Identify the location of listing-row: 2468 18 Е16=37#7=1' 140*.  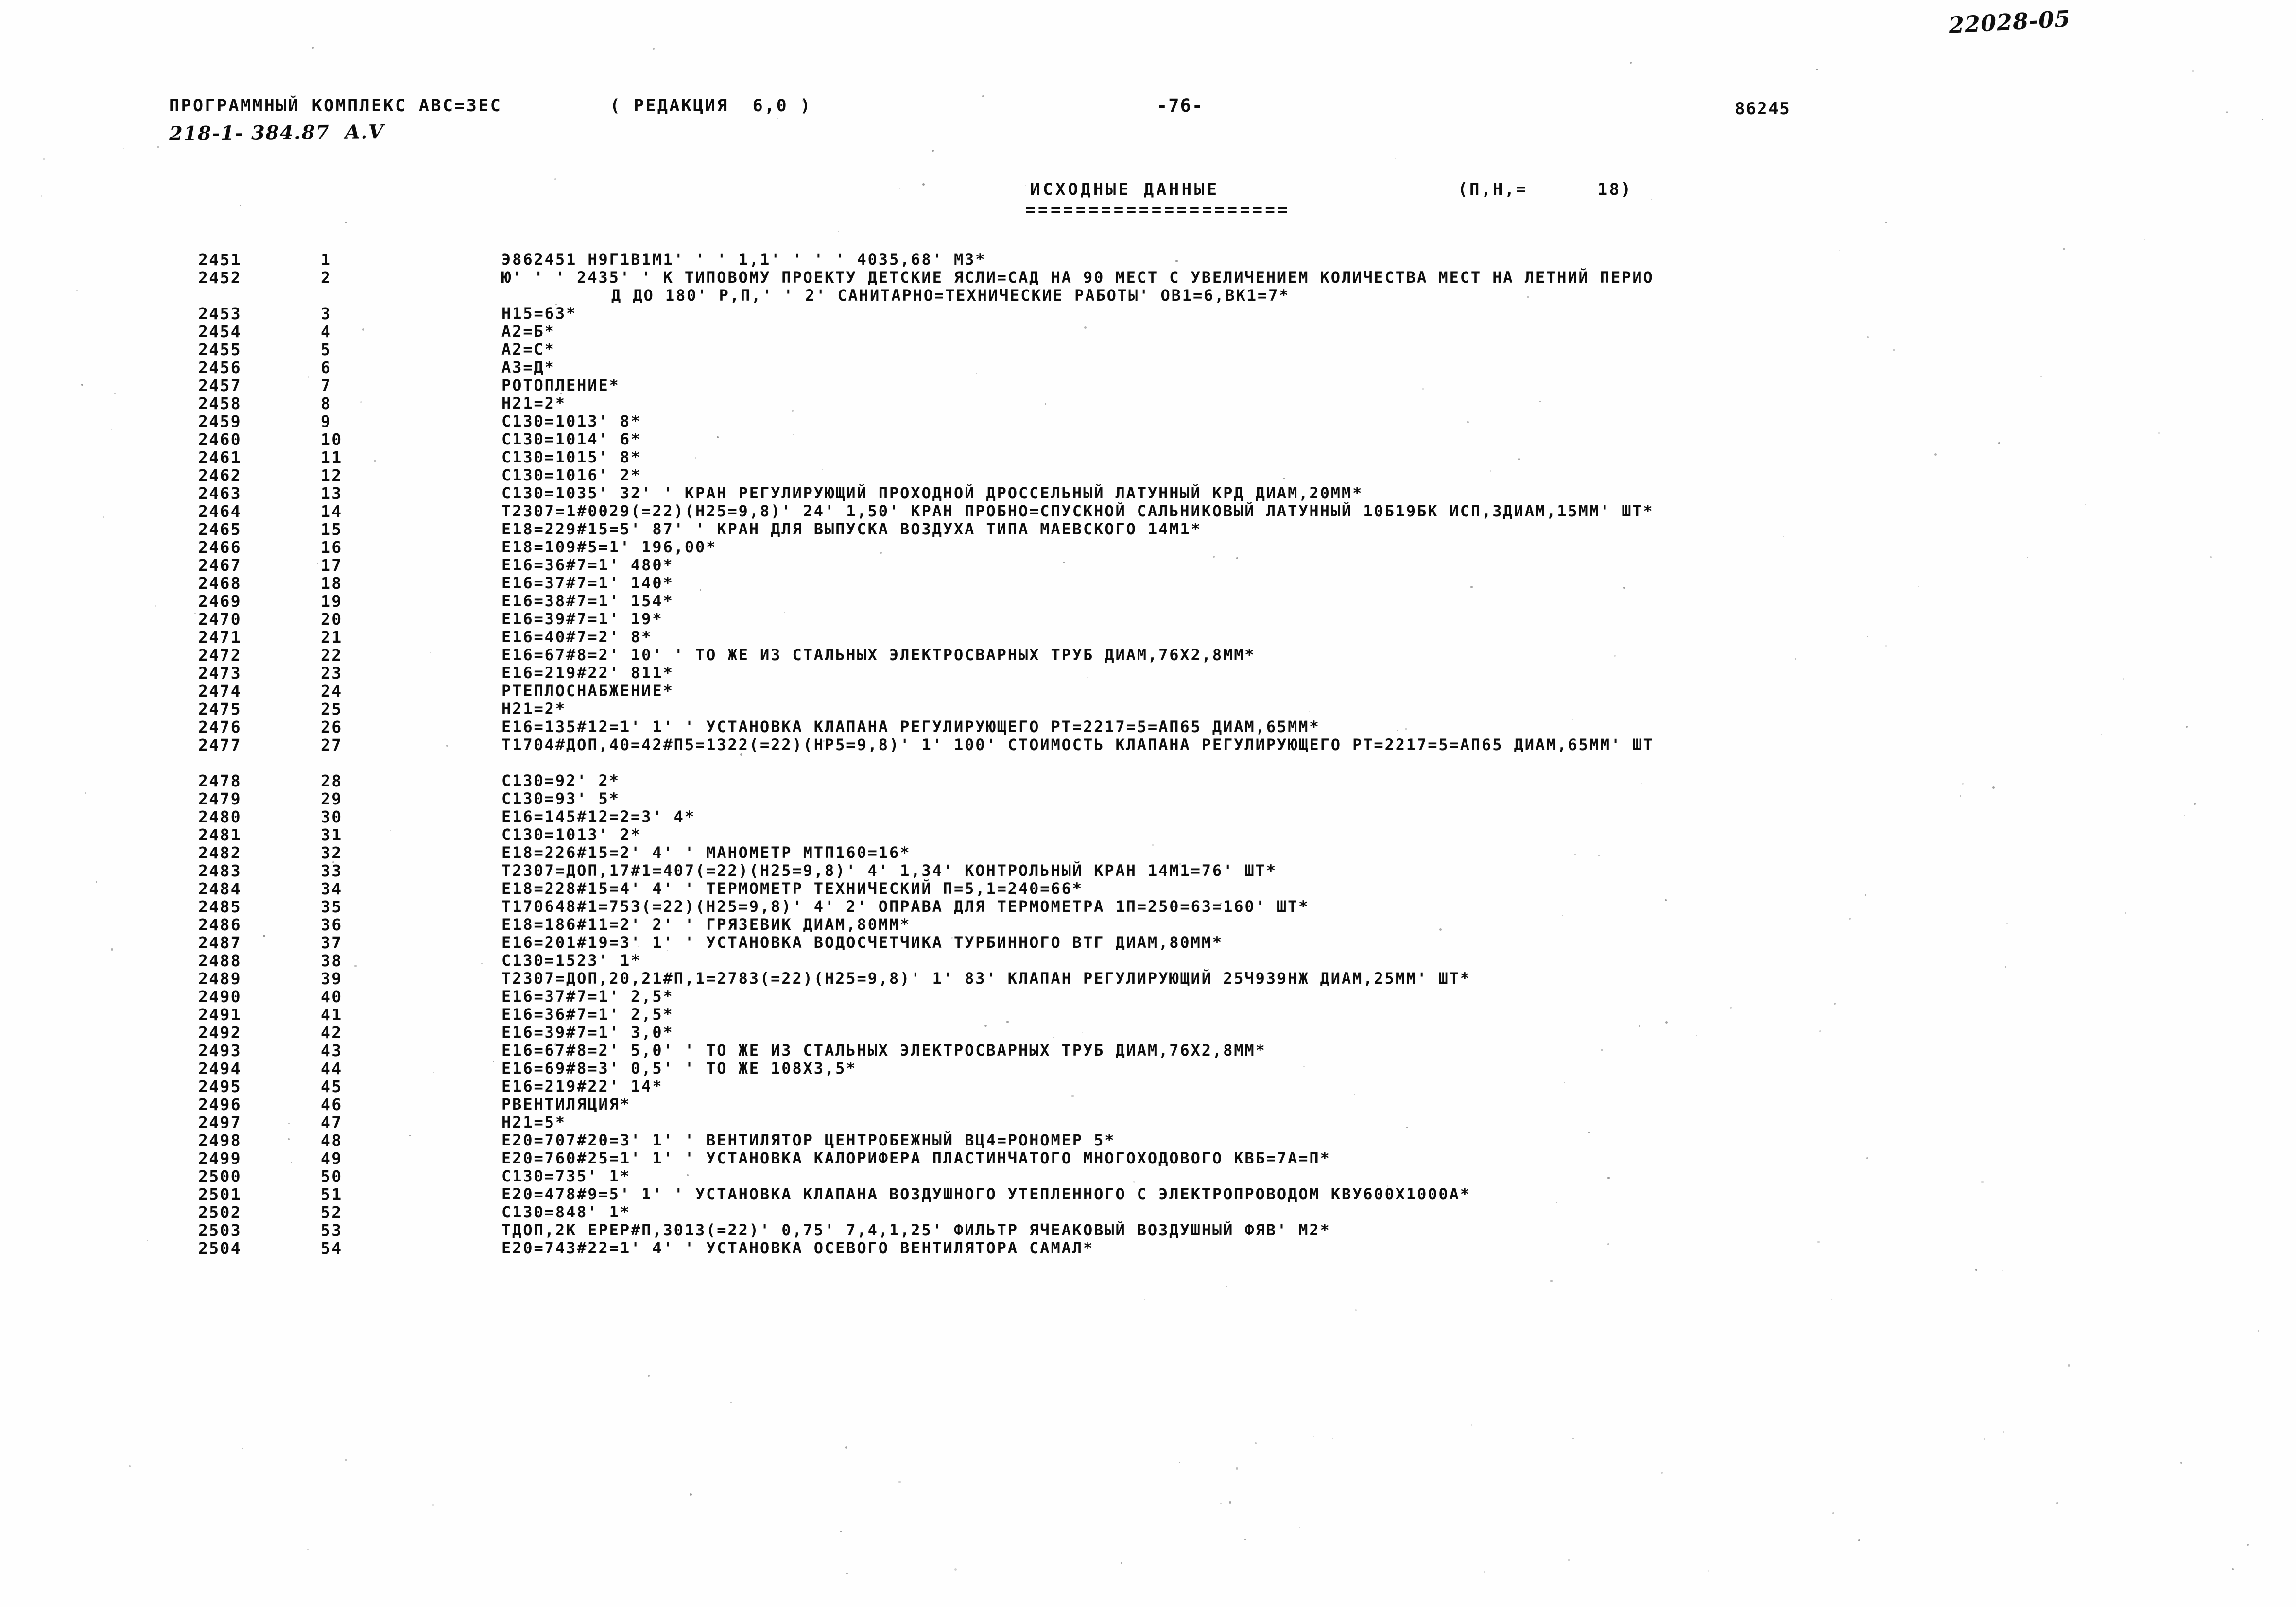
(1148, 583).